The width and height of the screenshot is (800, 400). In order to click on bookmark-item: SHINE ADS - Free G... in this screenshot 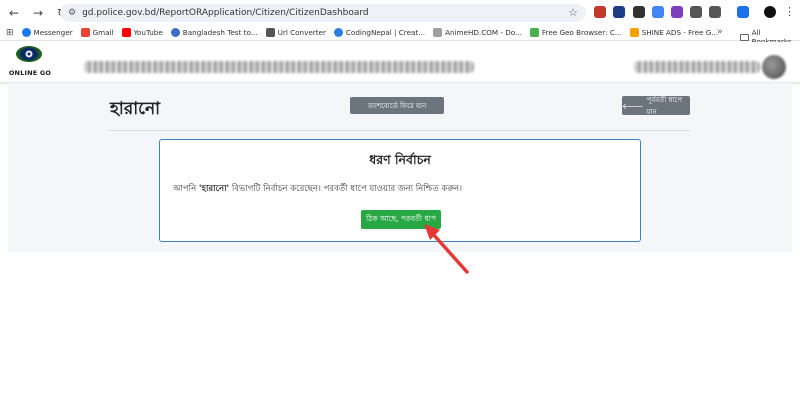, I will do `click(674, 32)`.